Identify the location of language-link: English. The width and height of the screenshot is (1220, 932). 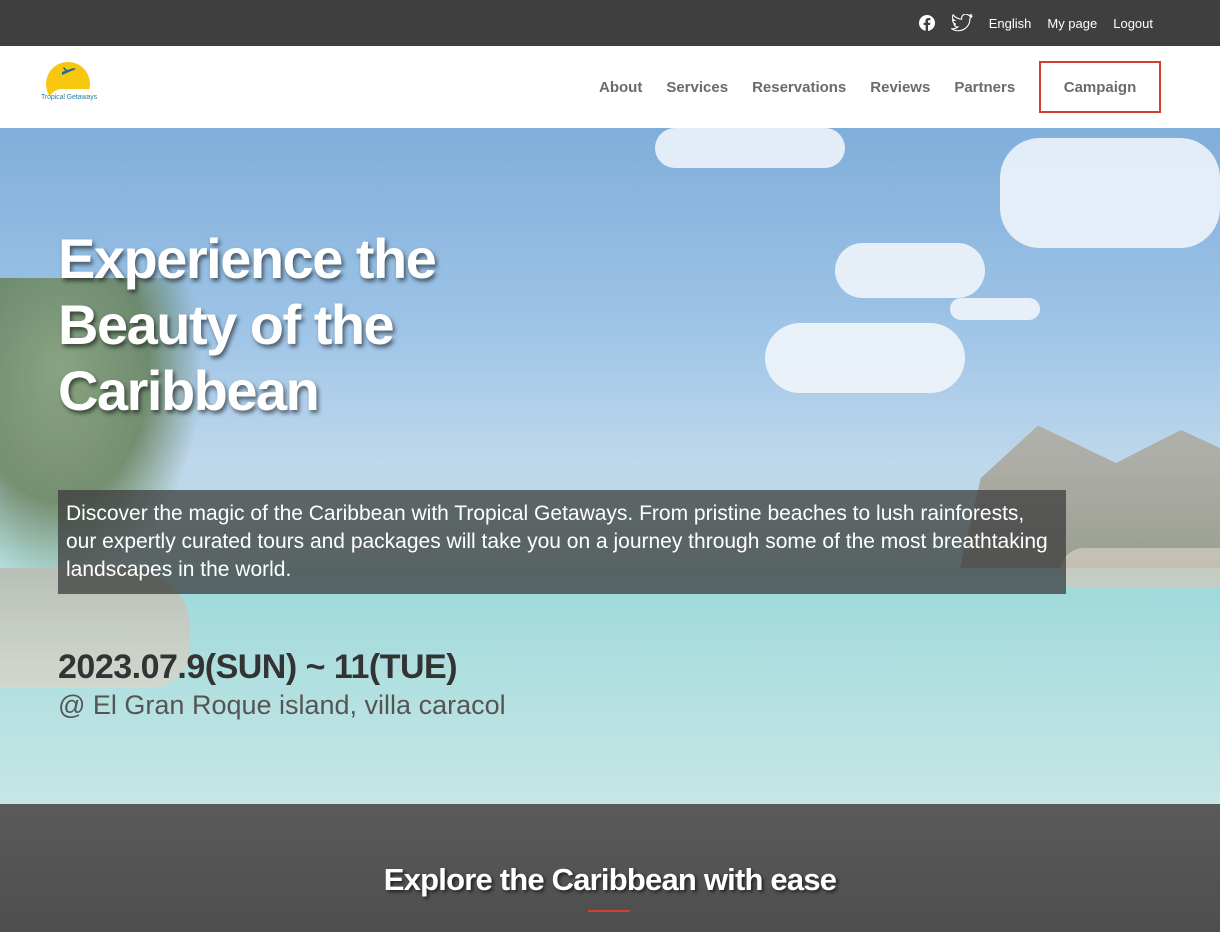
(1010, 23).